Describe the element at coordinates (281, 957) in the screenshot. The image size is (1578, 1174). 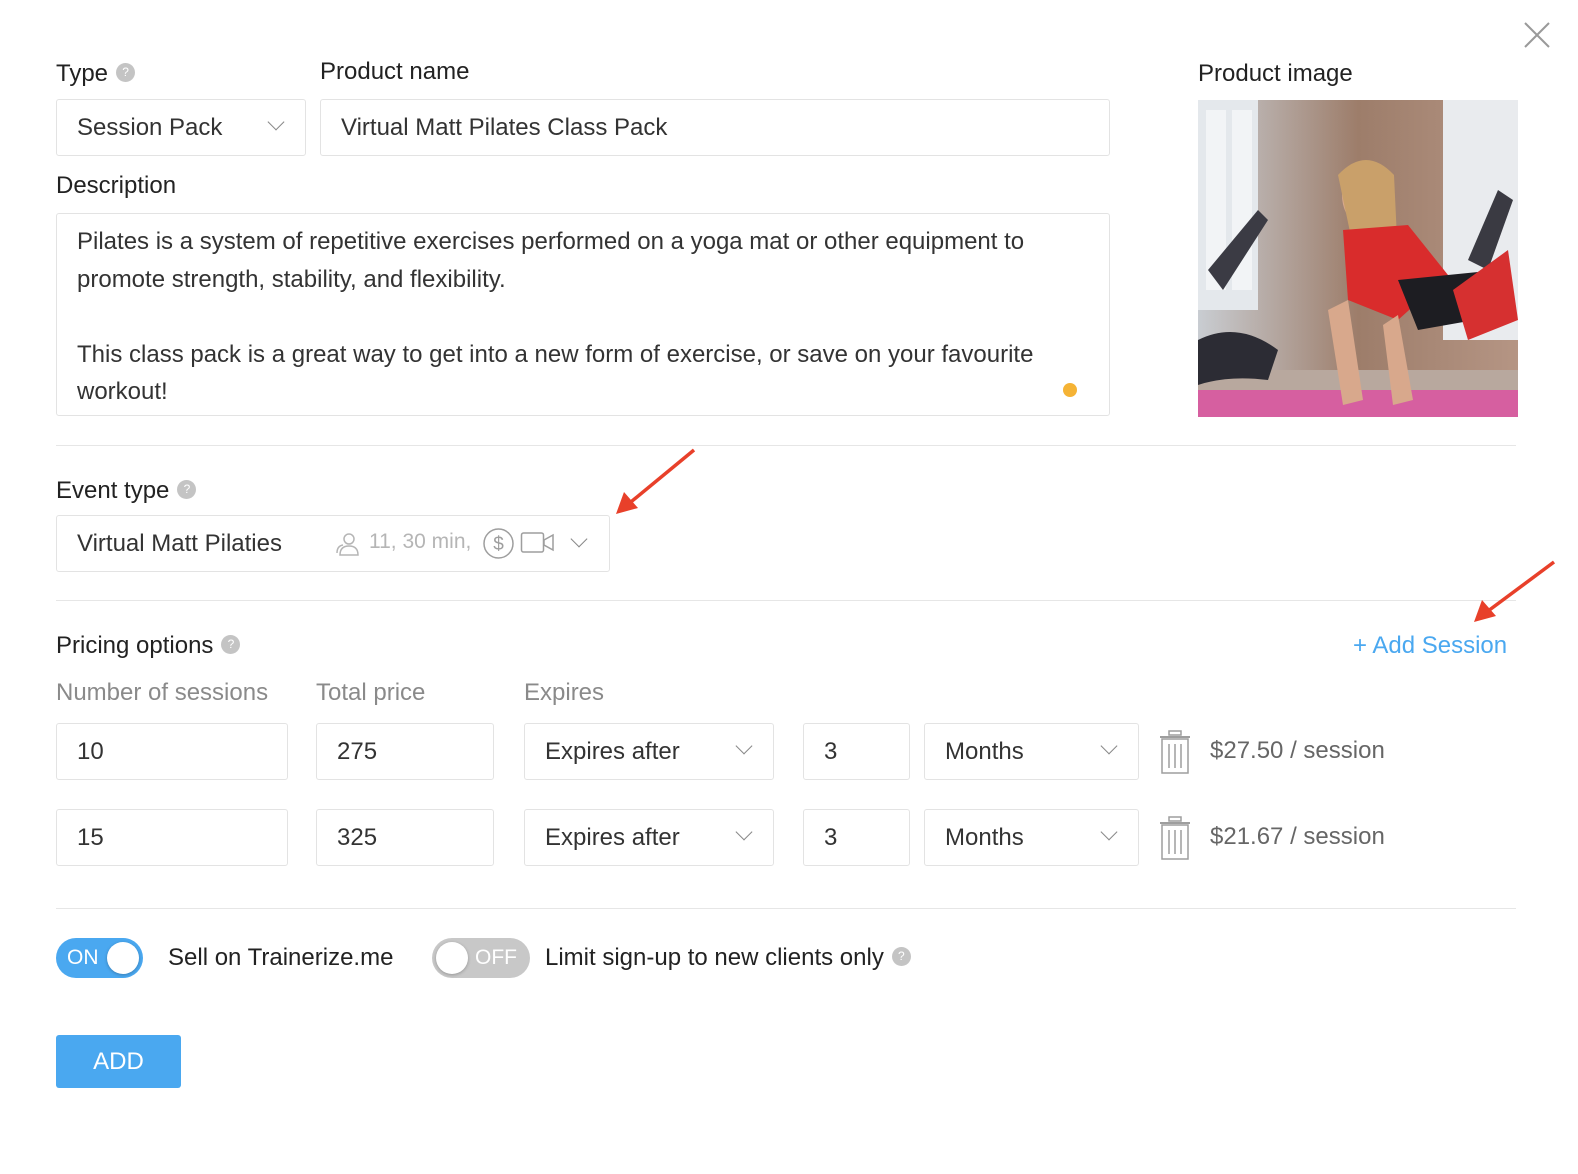
I see `sell-toggle-label: Sell on Trainerize.me` at that location.